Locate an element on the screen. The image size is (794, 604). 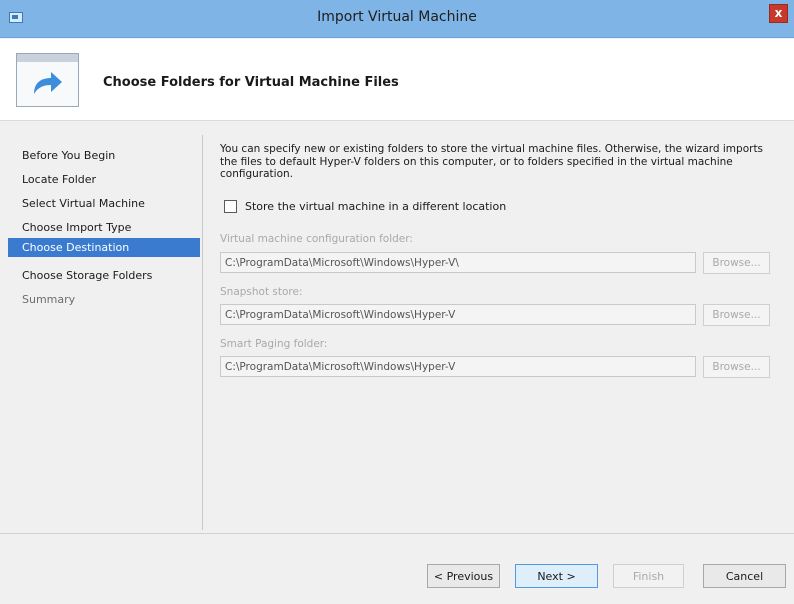
sidebar-divider is located at coordinates (202, 332).